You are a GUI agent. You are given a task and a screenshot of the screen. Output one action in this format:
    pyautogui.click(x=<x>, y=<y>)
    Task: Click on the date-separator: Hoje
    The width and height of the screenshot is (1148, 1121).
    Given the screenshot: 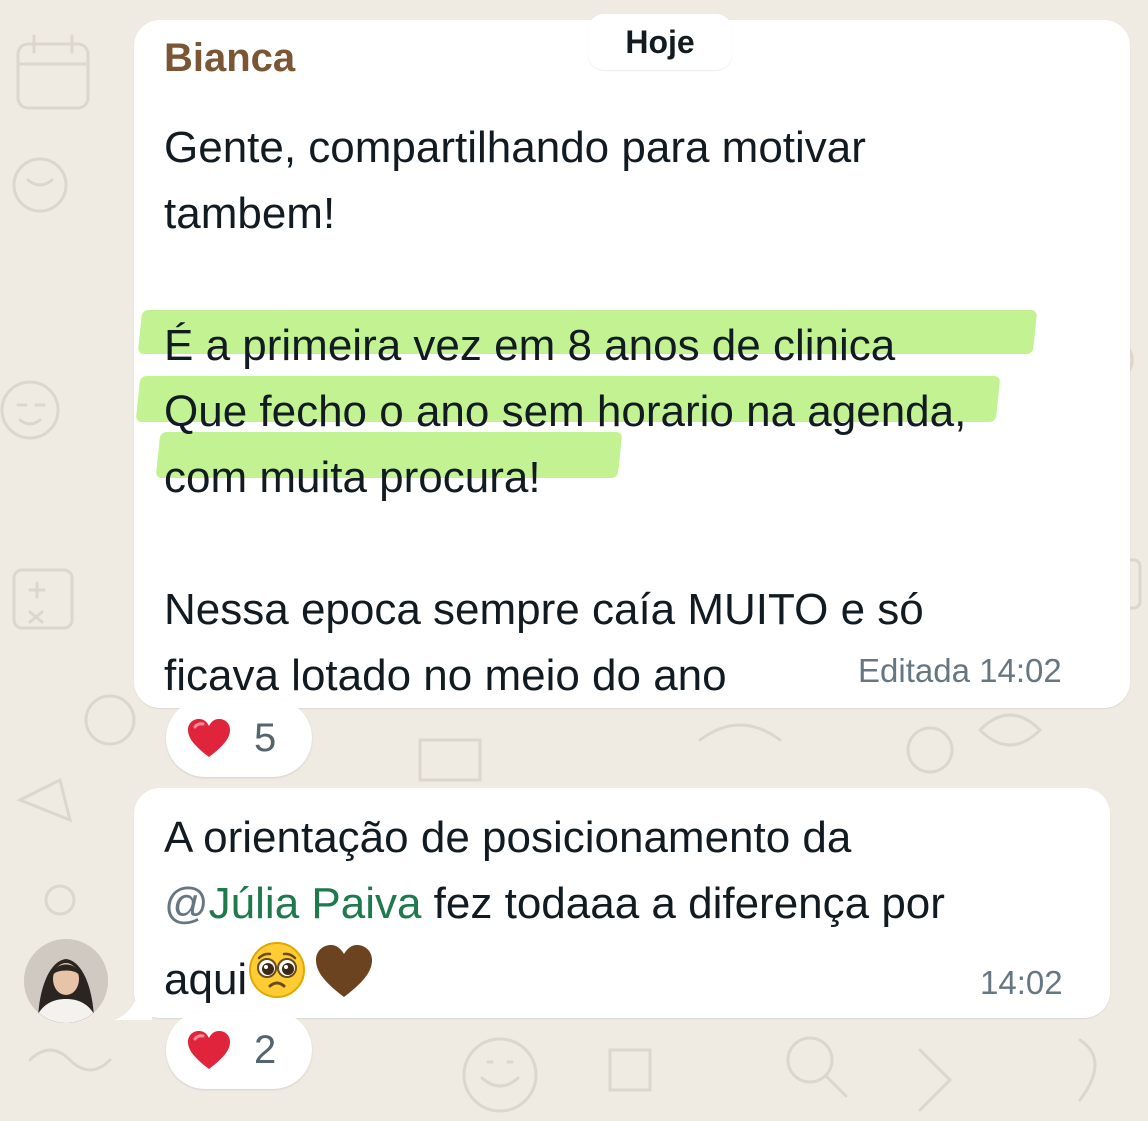 What is the action you would take?
    pyautogui.click(x=660, y=42)
    